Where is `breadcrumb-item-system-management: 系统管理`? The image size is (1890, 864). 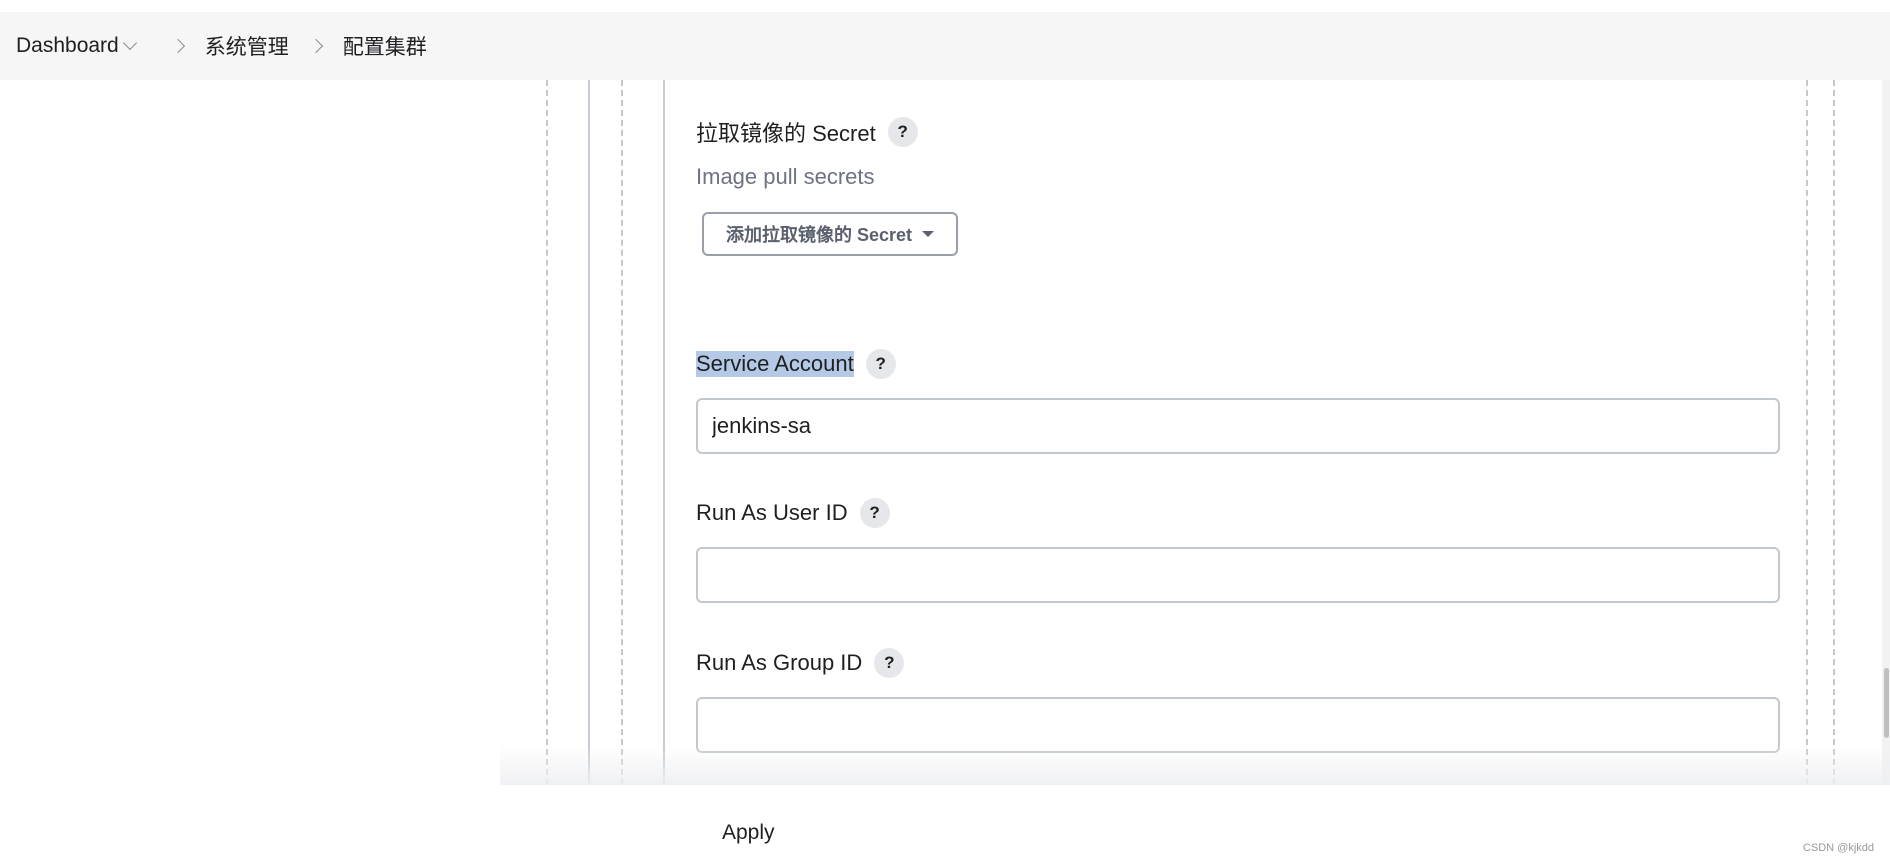
breadcrumb-item-system-management: 系统管理 is located at coordinates (247, 46).